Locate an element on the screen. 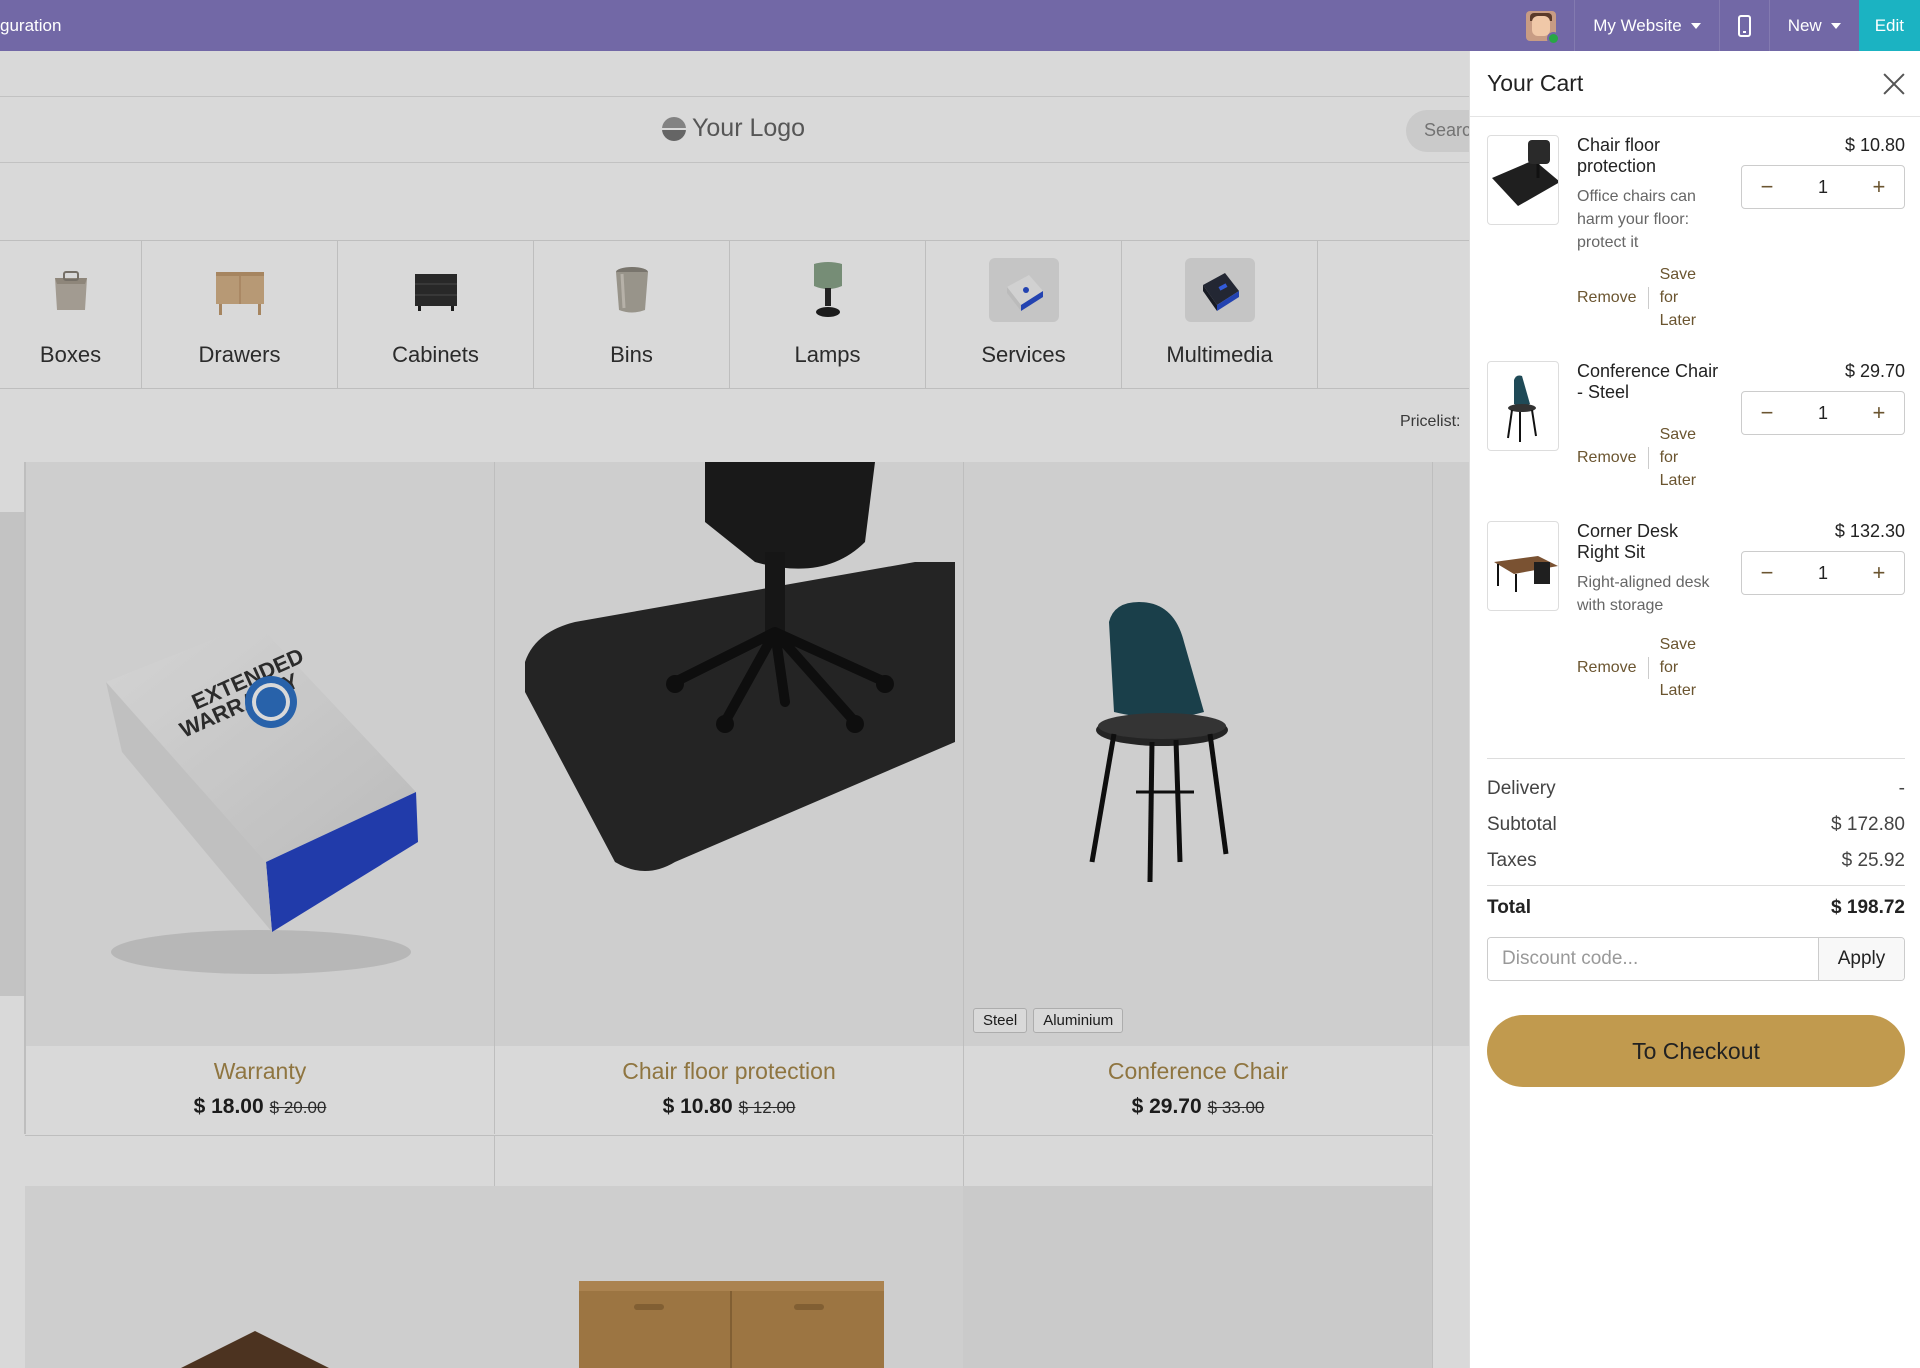 This screenshot has height=1368, width=1920. new-content-button: New is located at coordinates (1813, 25).